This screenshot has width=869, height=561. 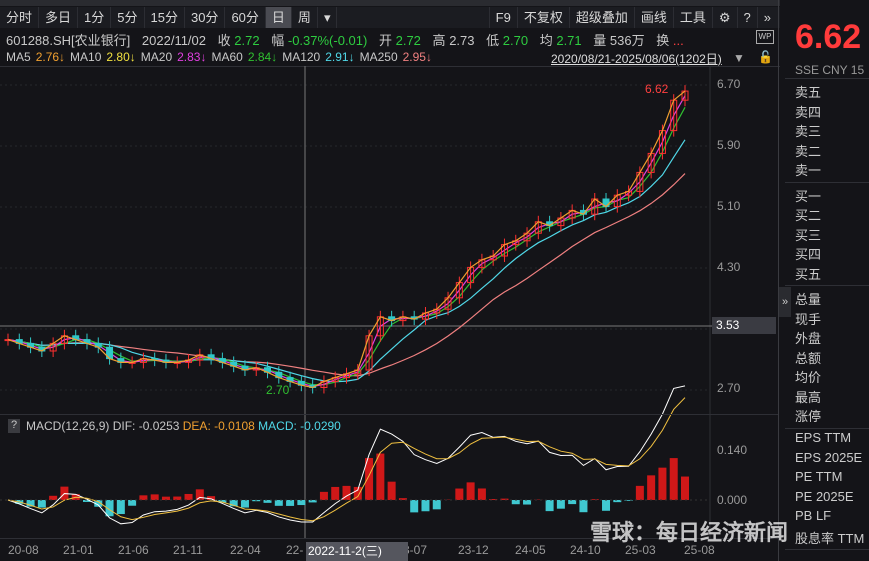 I want to click on stats-row: 总量, so click(x=808, y=299).